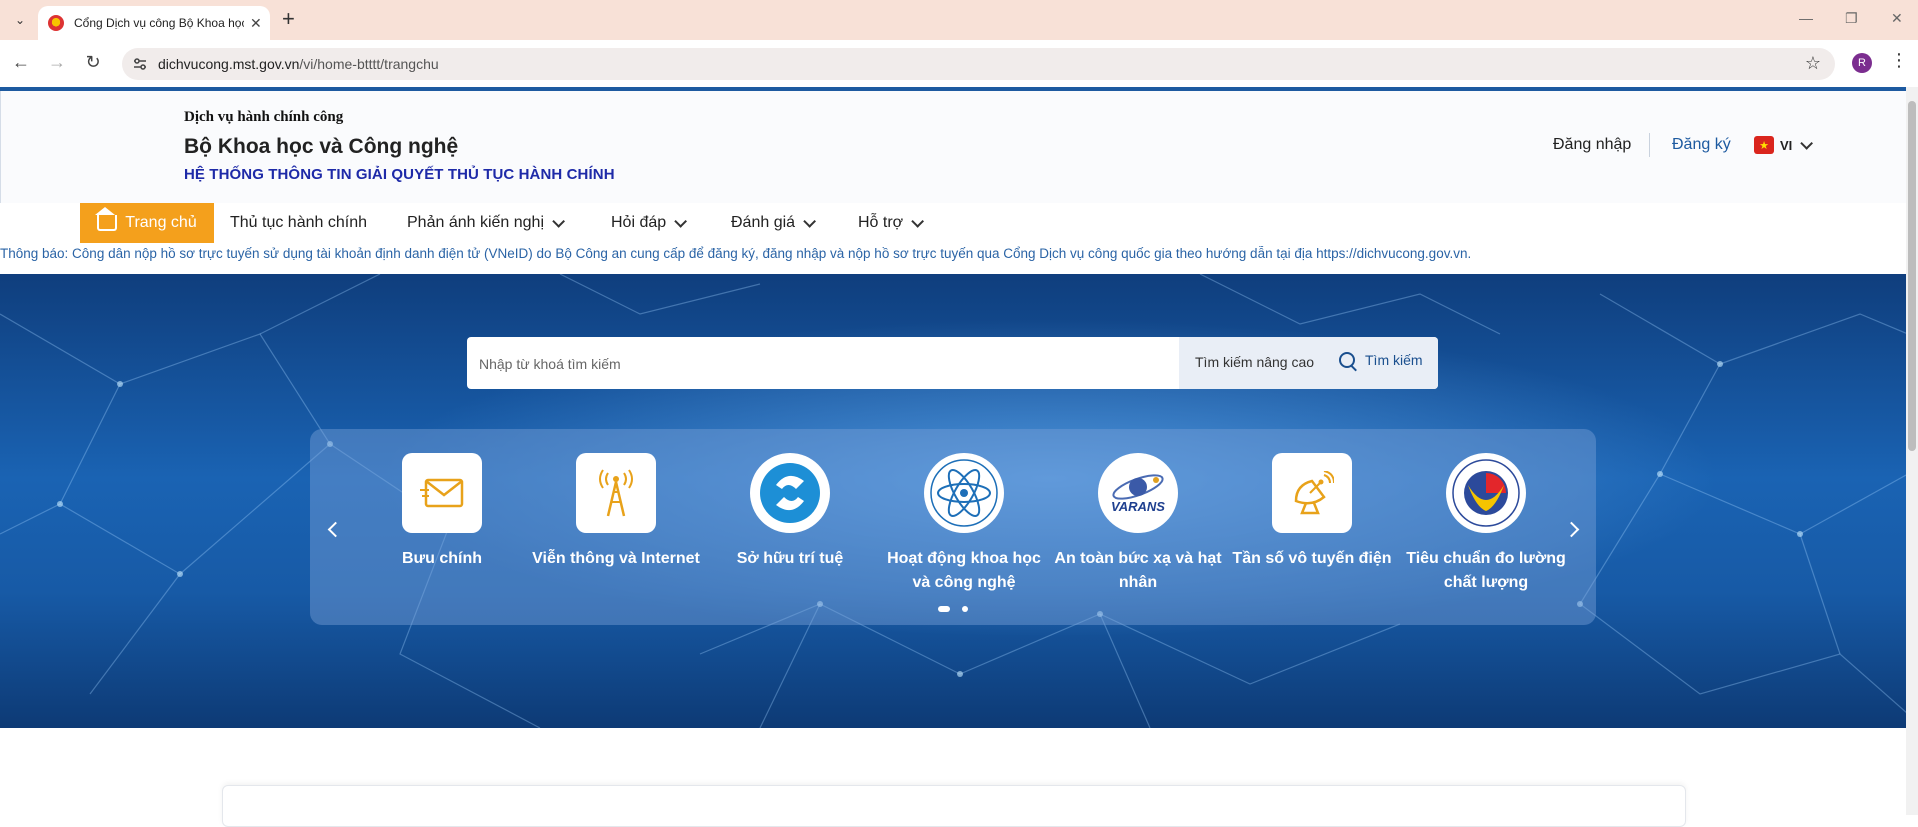 This screenshot has width=1918, height=827. Describe the element at coordinates (1897, 18) in the screenshot. I see `window-close-icon: ✕` at that location.